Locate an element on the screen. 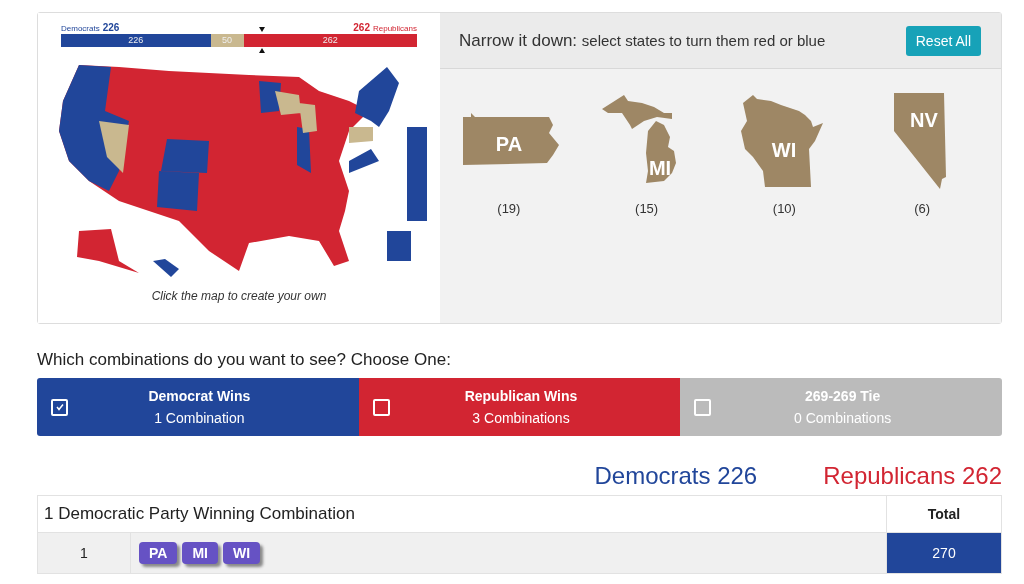 This screenshot has height=584, width=1024. up-triangle-icon is located at coordinates (262, 50).